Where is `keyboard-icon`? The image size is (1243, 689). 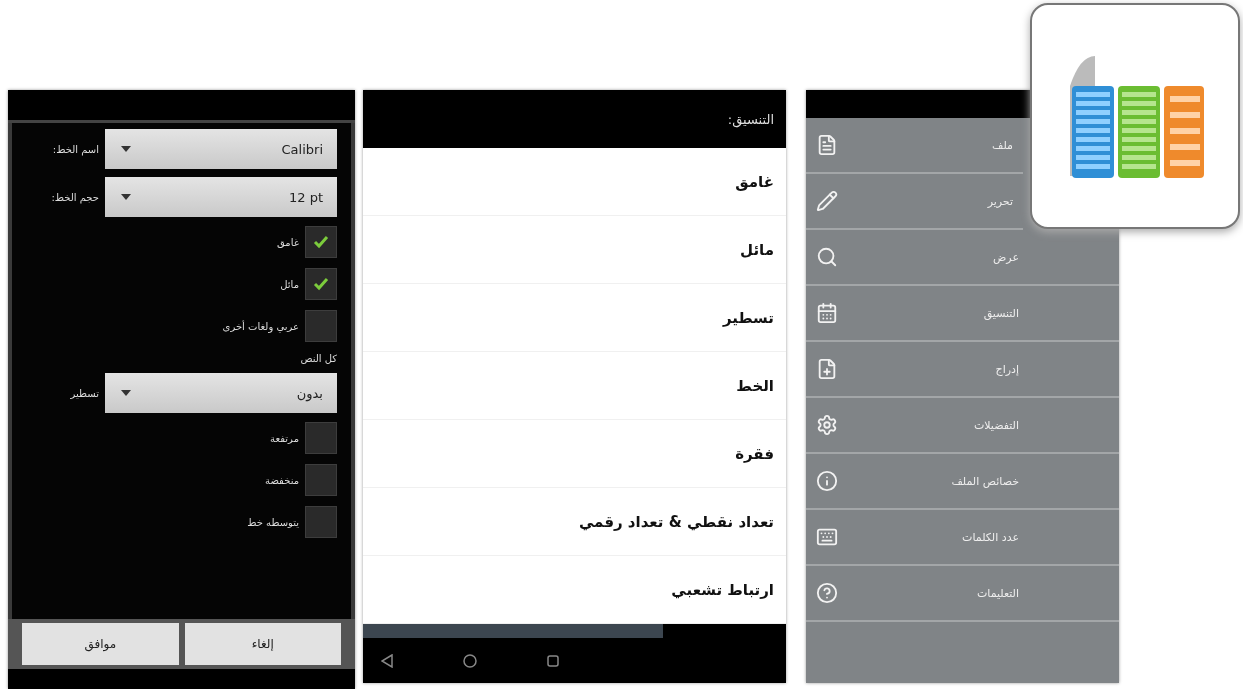 keyboard-icon is located at coordinates (827, 537).